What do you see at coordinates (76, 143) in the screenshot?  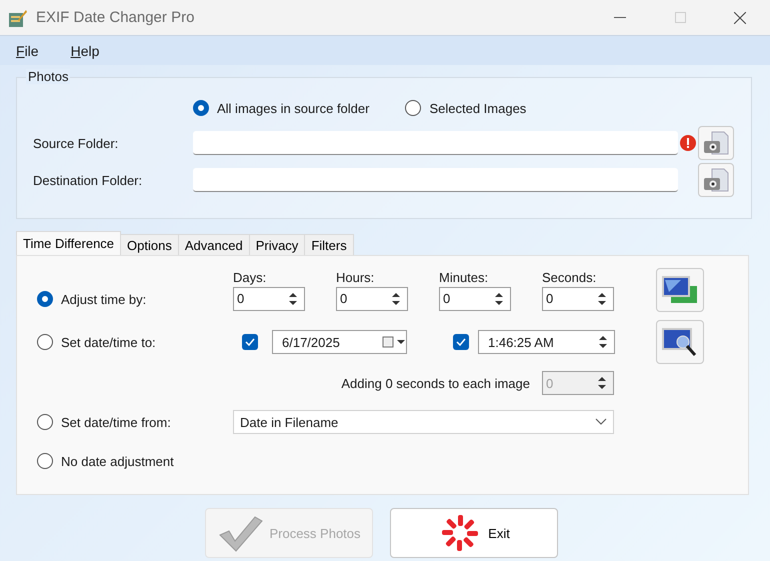 I see `field-label: Source Folder:` at bounding box center [76, 143].